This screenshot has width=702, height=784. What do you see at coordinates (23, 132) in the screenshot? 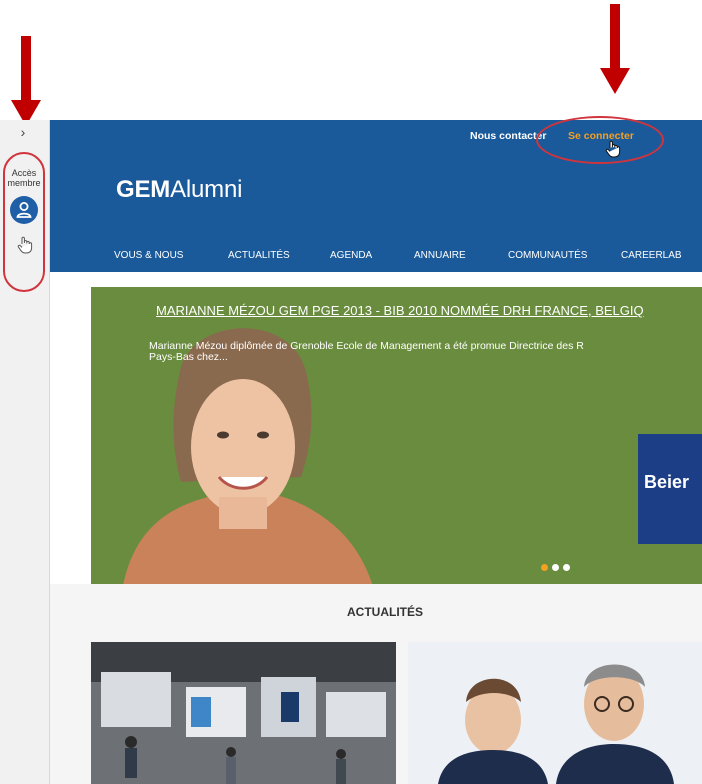
I see `chevron-right-icon: ›` at bounding box center [23, 132].